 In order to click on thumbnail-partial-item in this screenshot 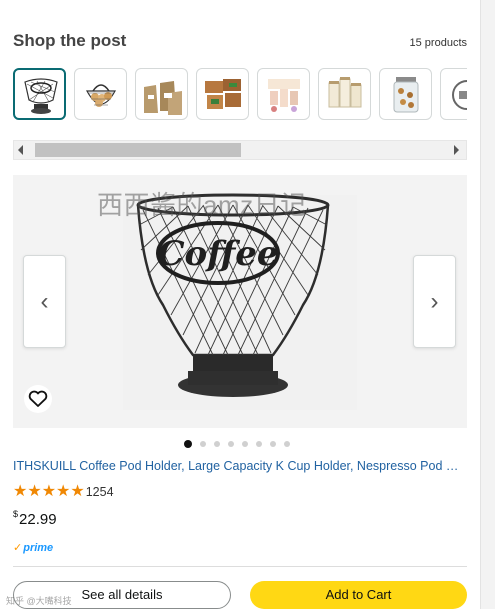, I will do `click(453, 94)`.